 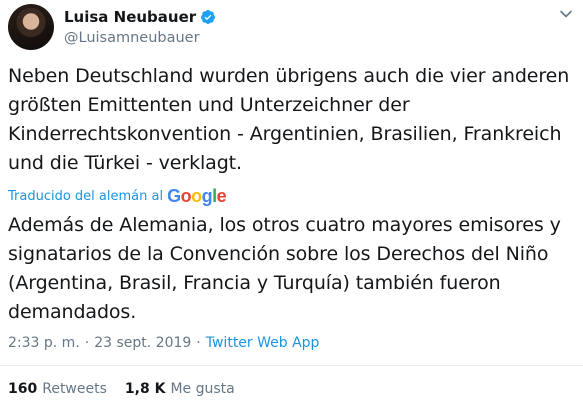 I want to click on tweet-header: Luisa Neubauer @Luisamneubauer, so click(x=112, y=27).